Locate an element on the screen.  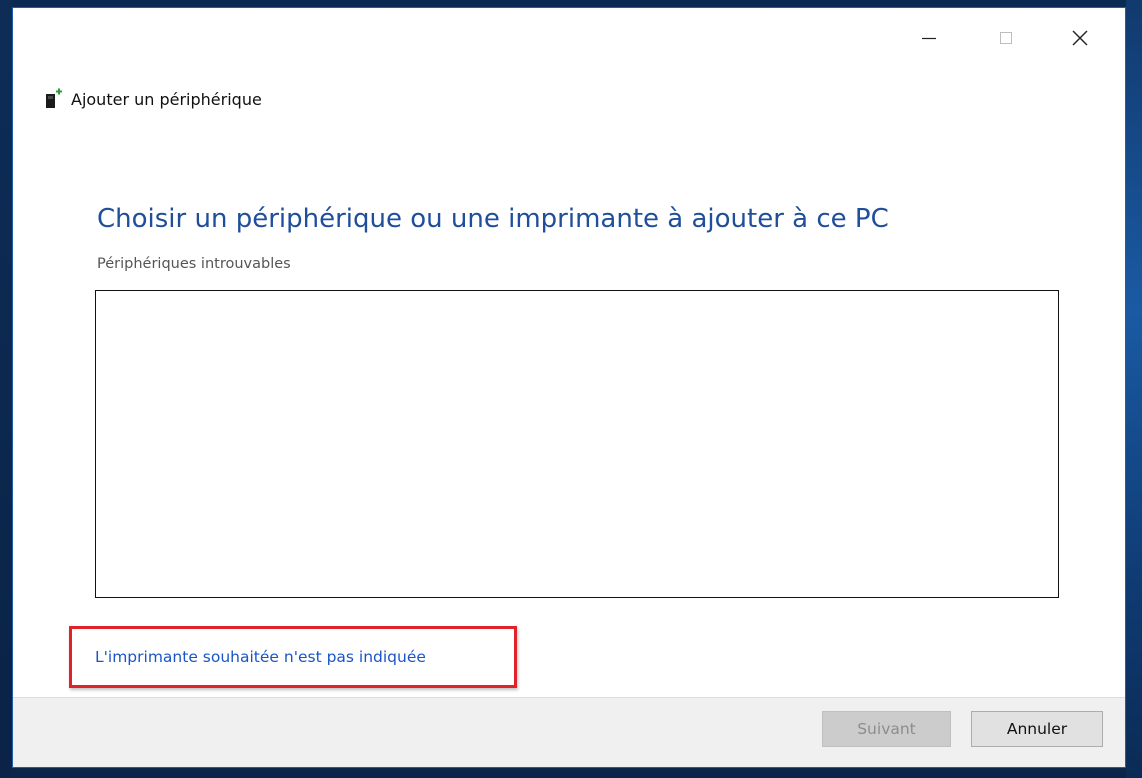
next-button: Suivant is located at coordinates (886, 729).